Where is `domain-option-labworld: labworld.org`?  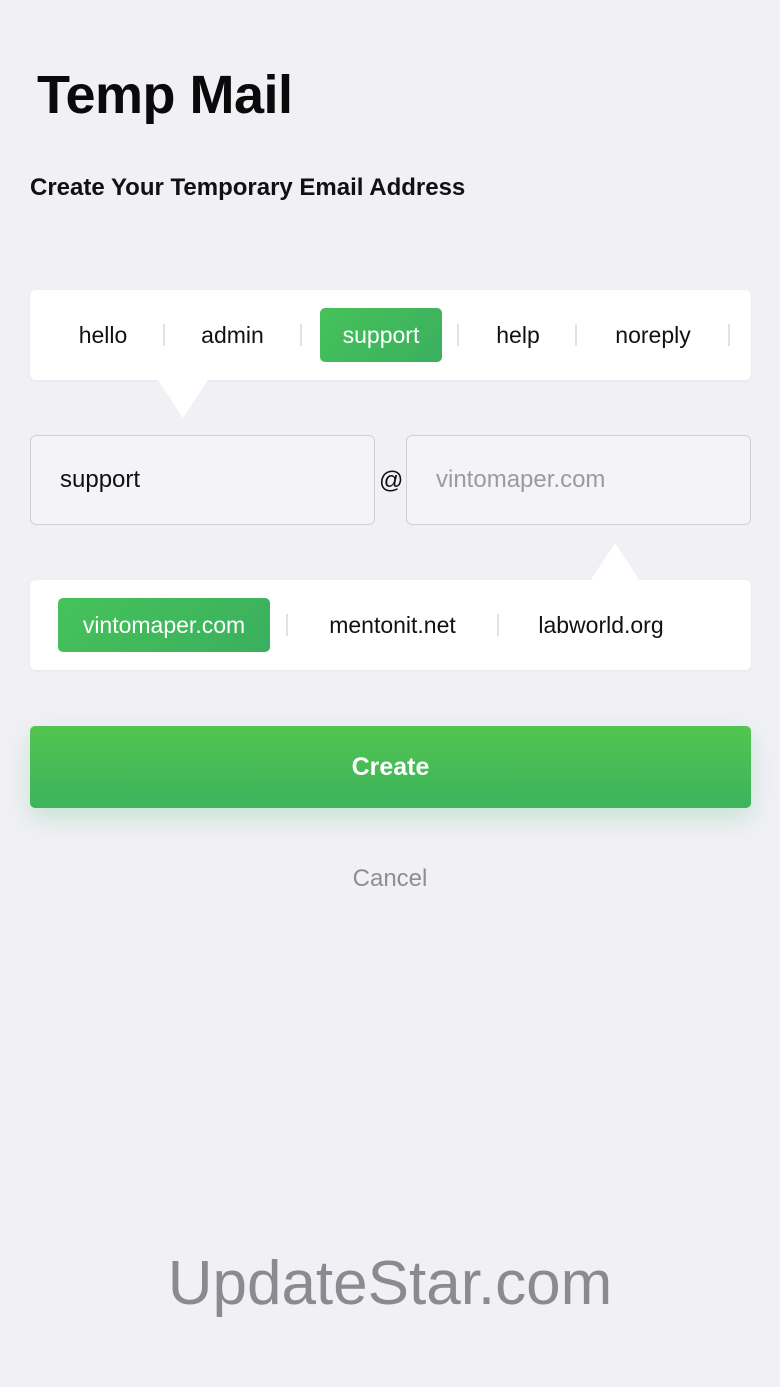 domain-option-labworld: labworld.org is located at coordinates (601, 625).